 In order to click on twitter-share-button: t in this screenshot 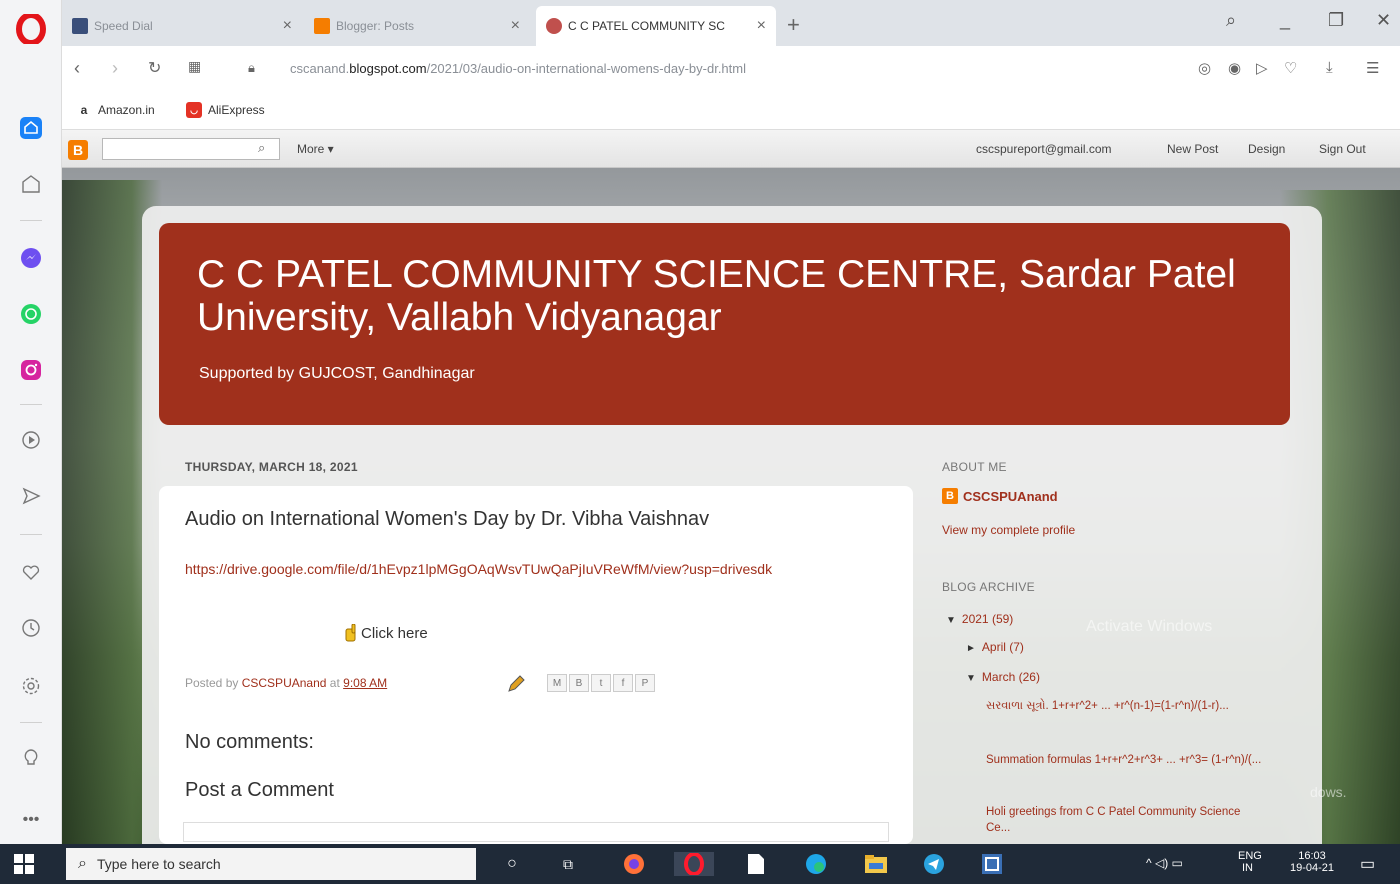, I will do `click(601, 683)`.